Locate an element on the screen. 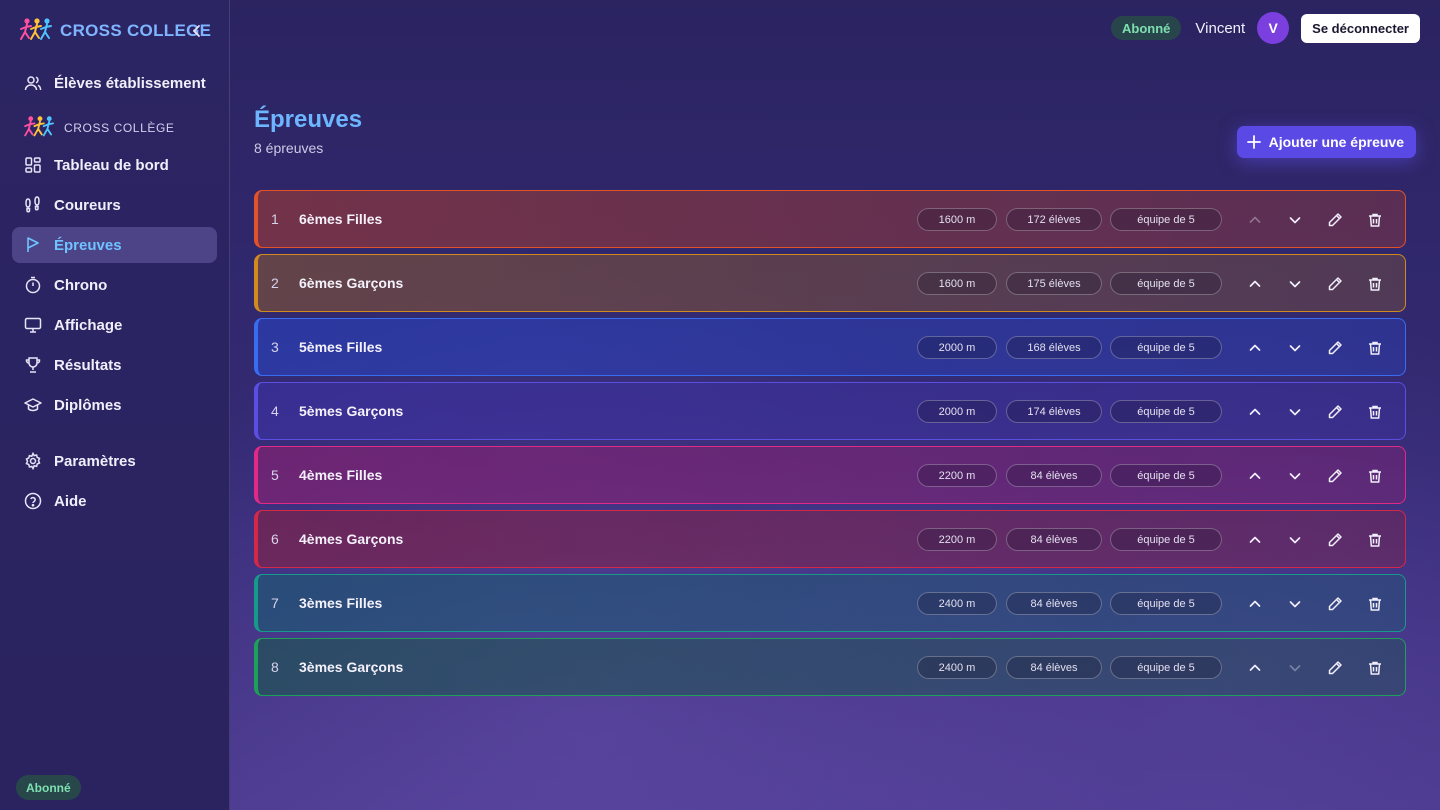  help-icon is located at coordinates (33, 501).